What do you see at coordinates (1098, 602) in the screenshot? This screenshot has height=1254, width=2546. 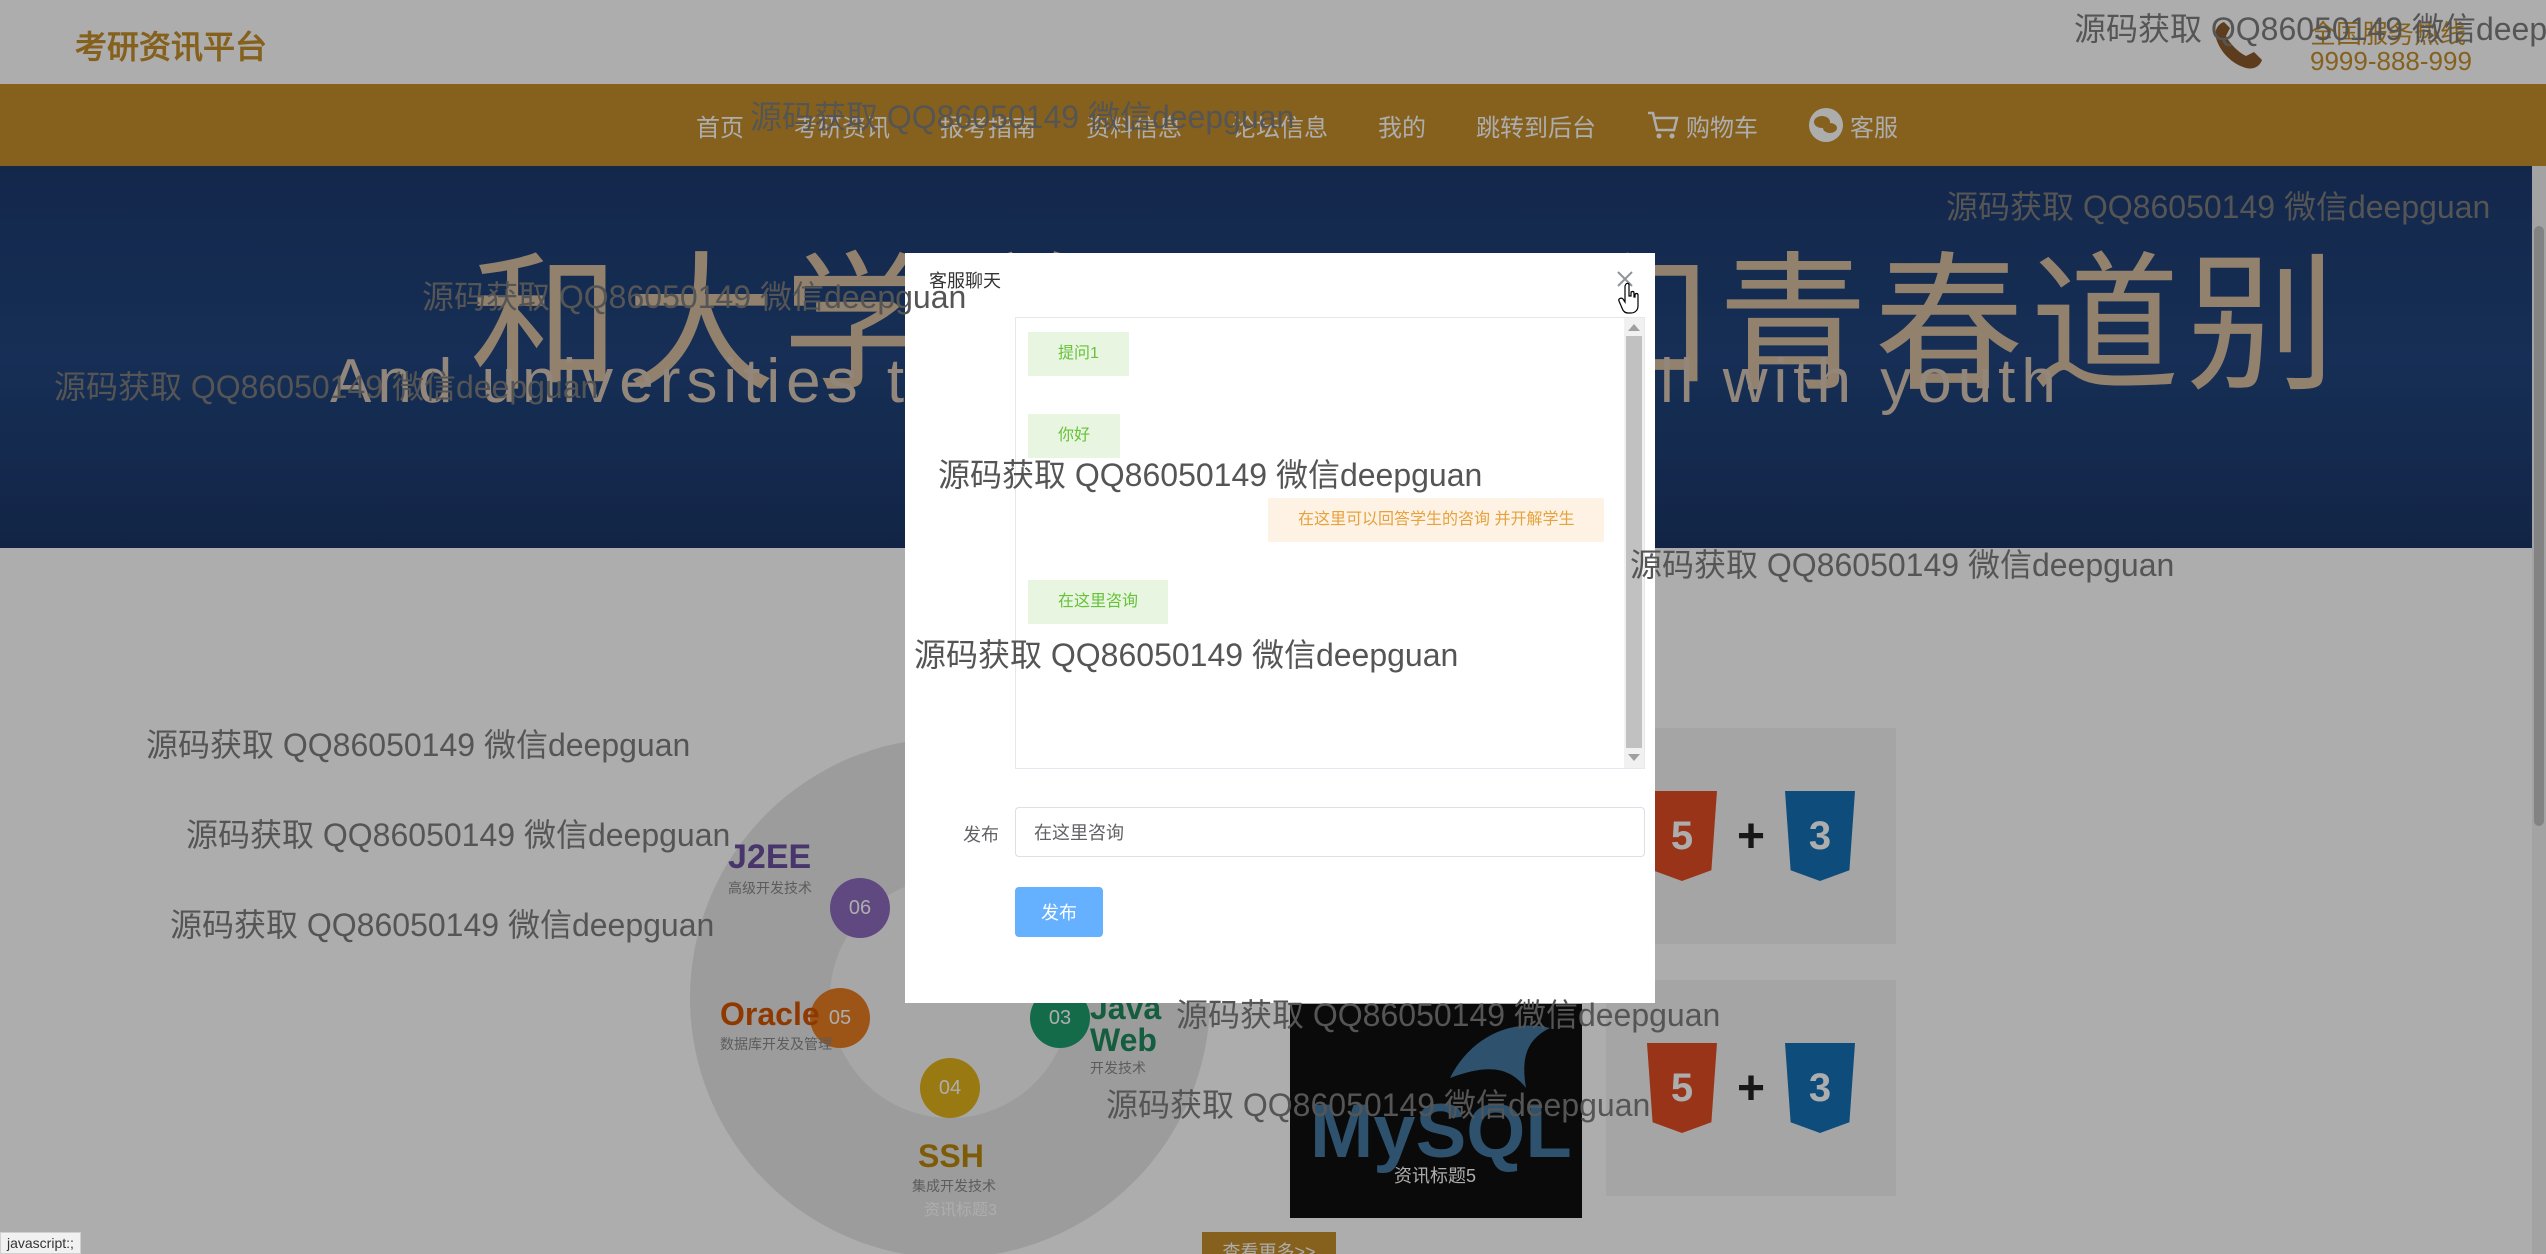 I see `chat-message-user: 在这里咨询` at bounding box center [1098, 602].